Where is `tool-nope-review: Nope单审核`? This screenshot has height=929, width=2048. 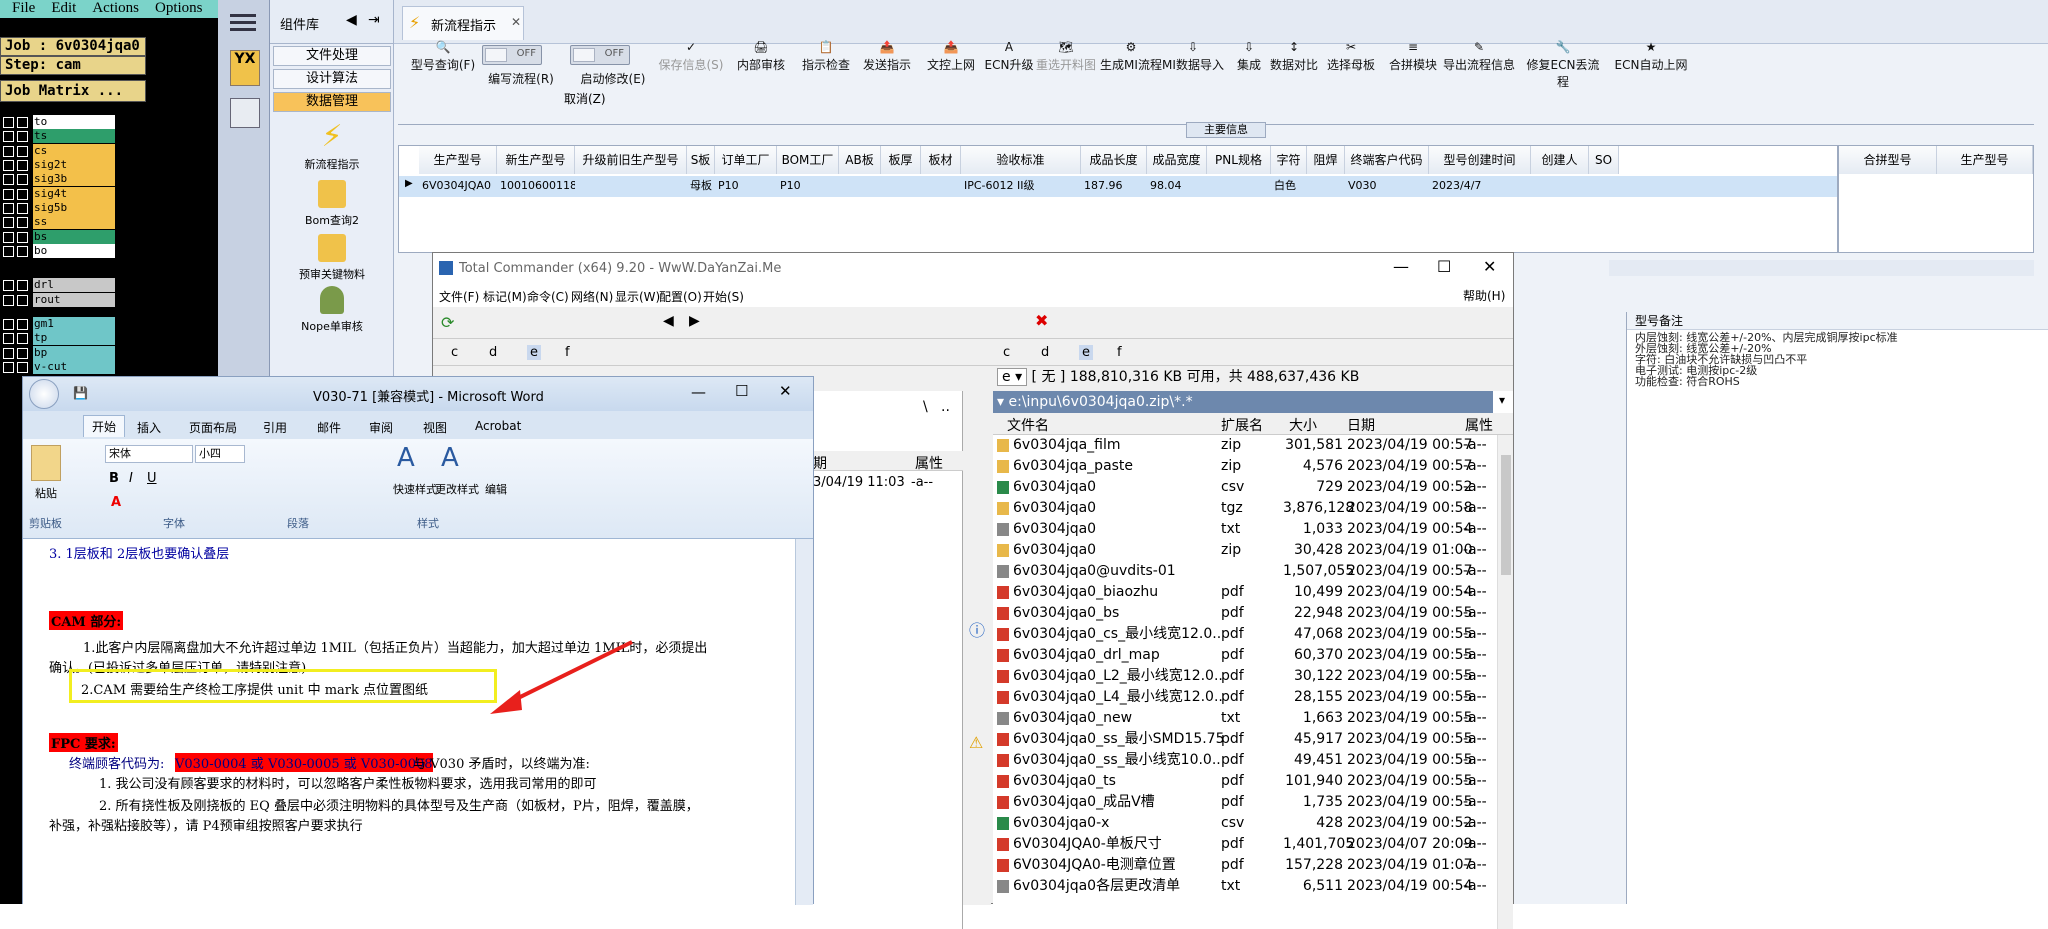
tool-nope-review: Nope单审核 is located at coordinates (332, 310).